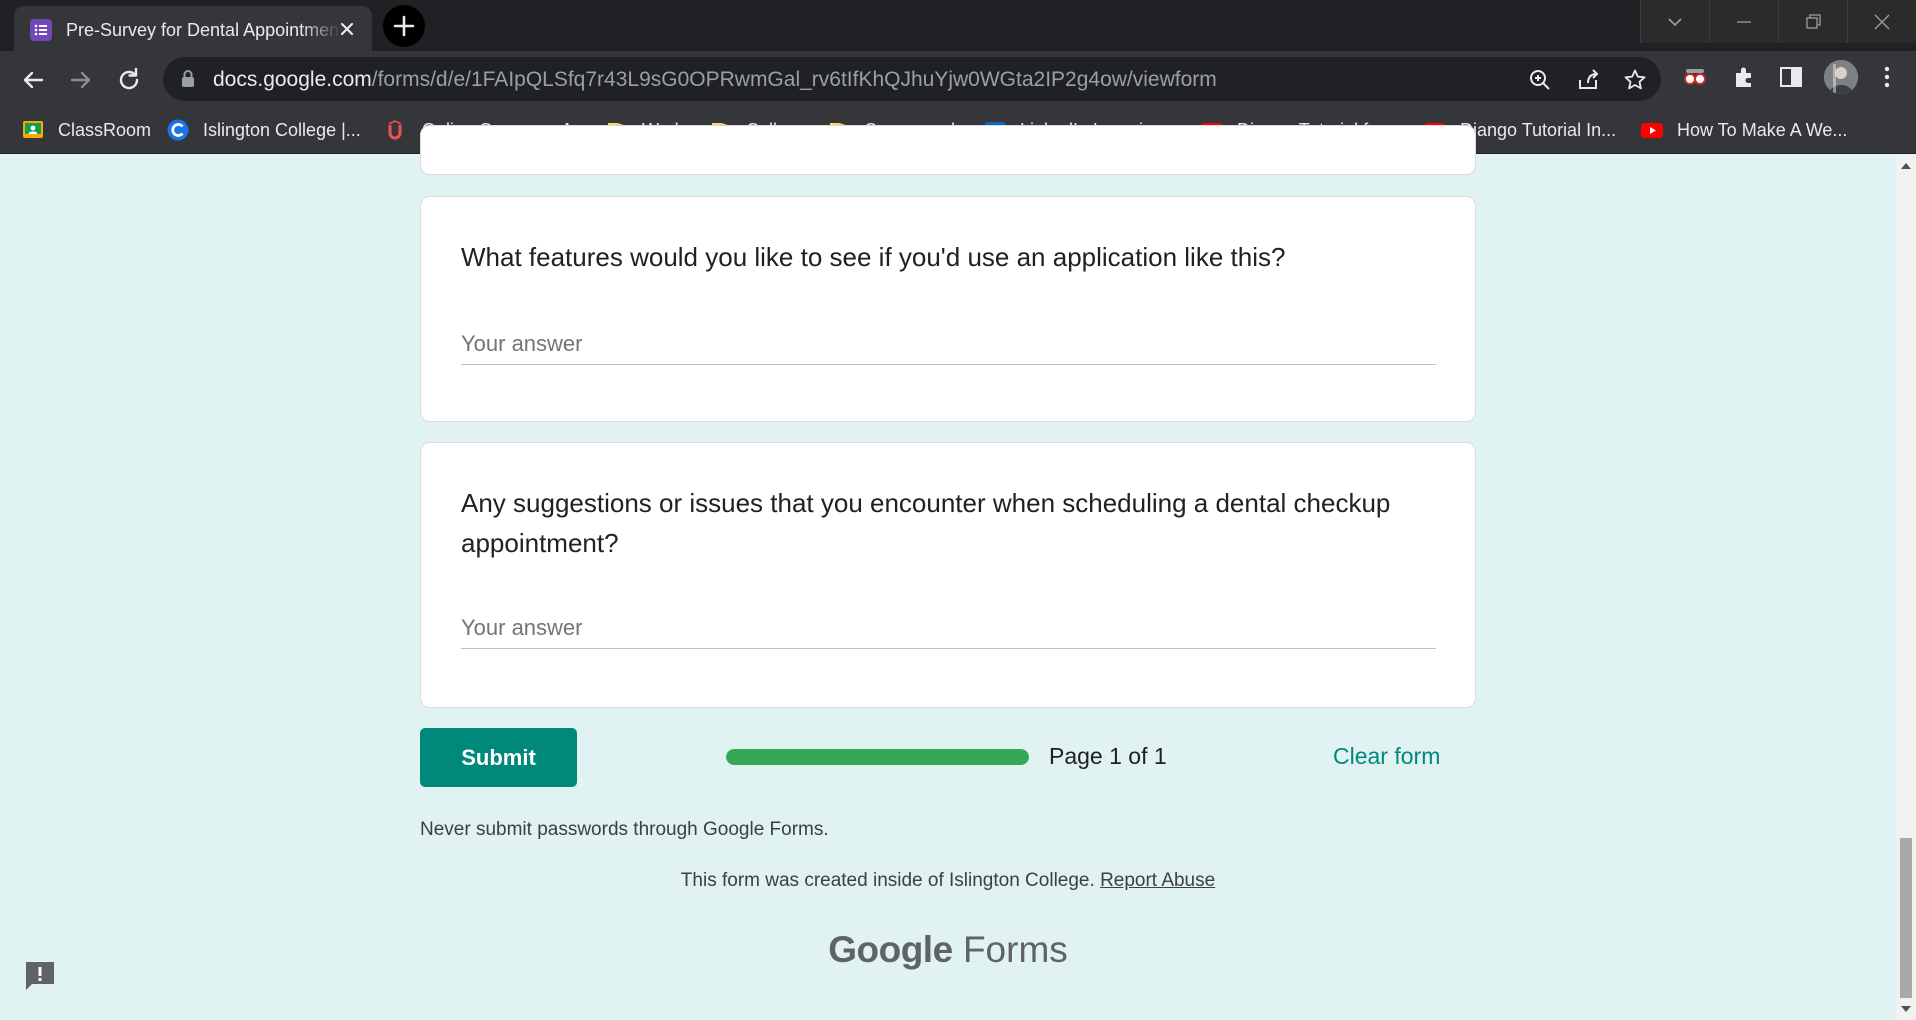  I want to click on youtube-icon, so click(1652, 130).